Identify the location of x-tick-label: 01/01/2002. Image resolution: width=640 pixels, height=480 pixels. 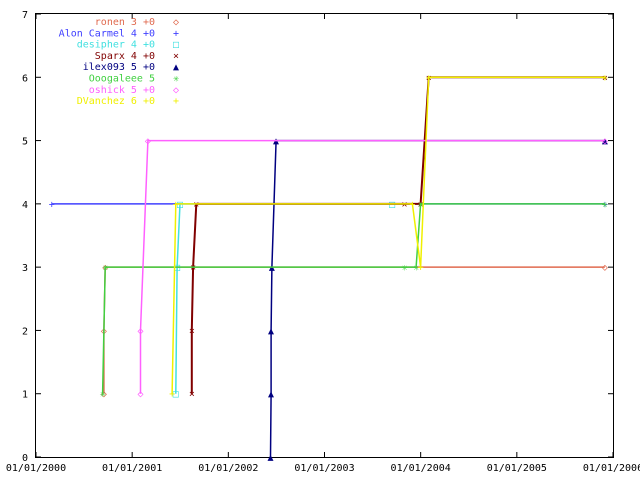
(228, 468).